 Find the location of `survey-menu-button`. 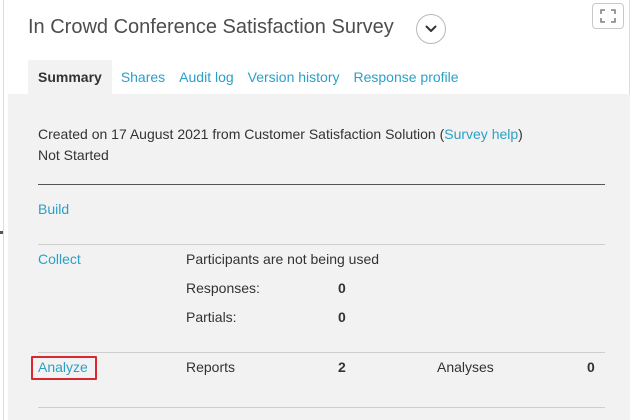

survey-menu-button is located at coordinates (431, 29).